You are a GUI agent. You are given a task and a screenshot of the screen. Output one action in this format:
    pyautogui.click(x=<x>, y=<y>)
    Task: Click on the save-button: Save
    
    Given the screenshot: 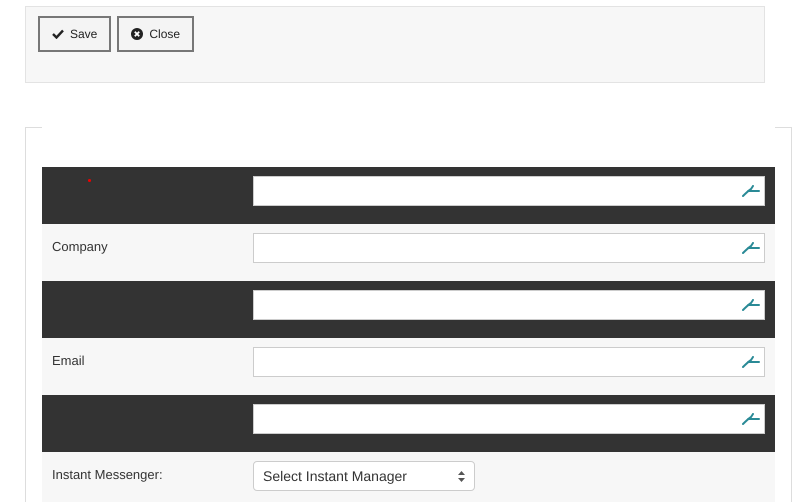 What is the action you would take?
    pyautogui.click(x=75, y=34)
    